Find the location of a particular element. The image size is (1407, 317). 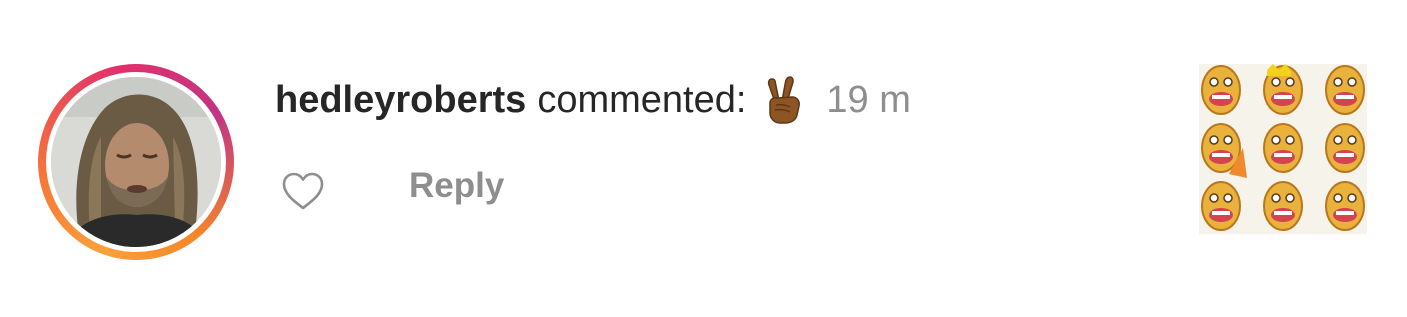

avatar-photo is located at coordinates (136, 162).